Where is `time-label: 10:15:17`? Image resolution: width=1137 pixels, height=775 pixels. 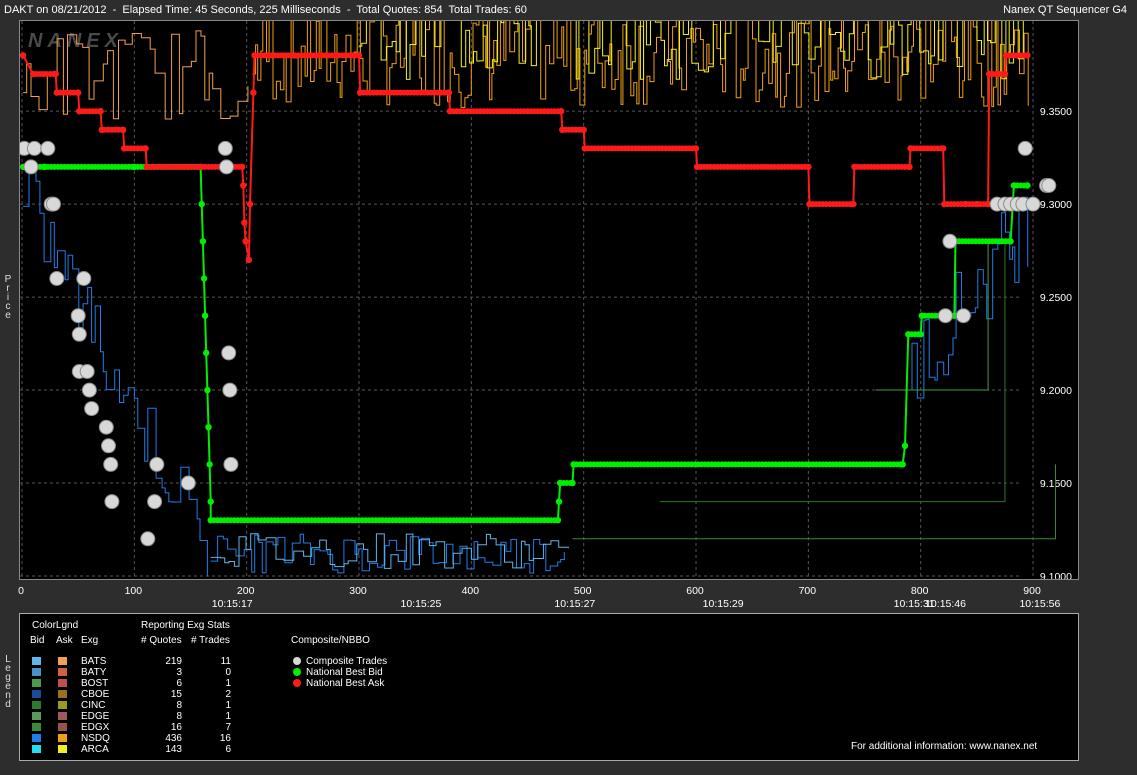
time-label: 10:15:17 is located at coordinates (232, 604).